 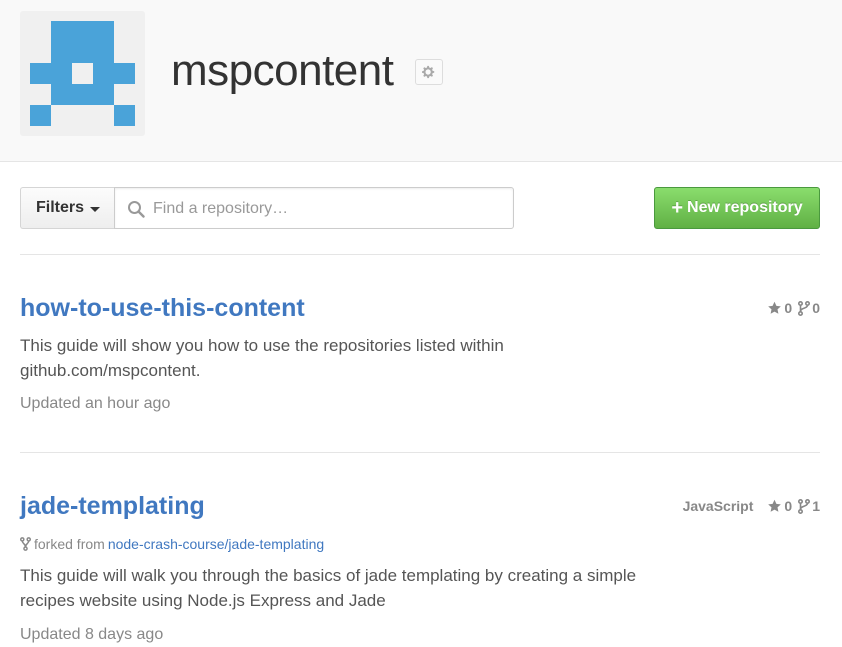 I want to click on forks-count: 1, so click(x=816, y=506).